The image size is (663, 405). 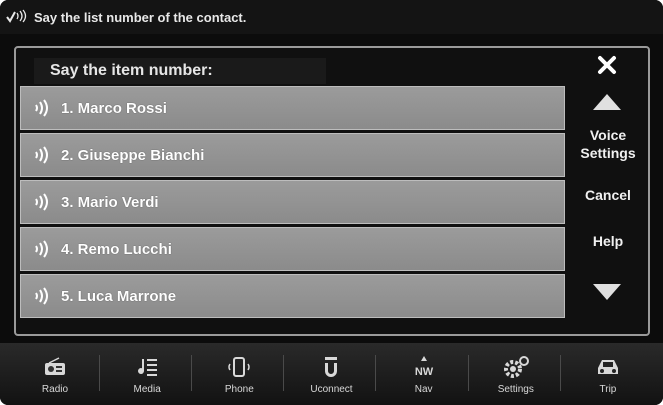 I want to click on nav-label: Radio, so click(x=55, y=389).